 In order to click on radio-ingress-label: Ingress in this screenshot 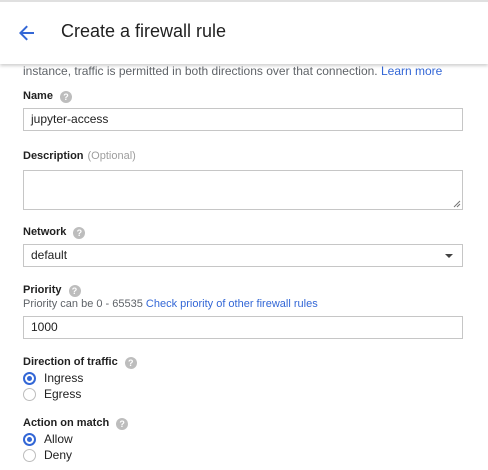, I will do `click(64, 378)`.